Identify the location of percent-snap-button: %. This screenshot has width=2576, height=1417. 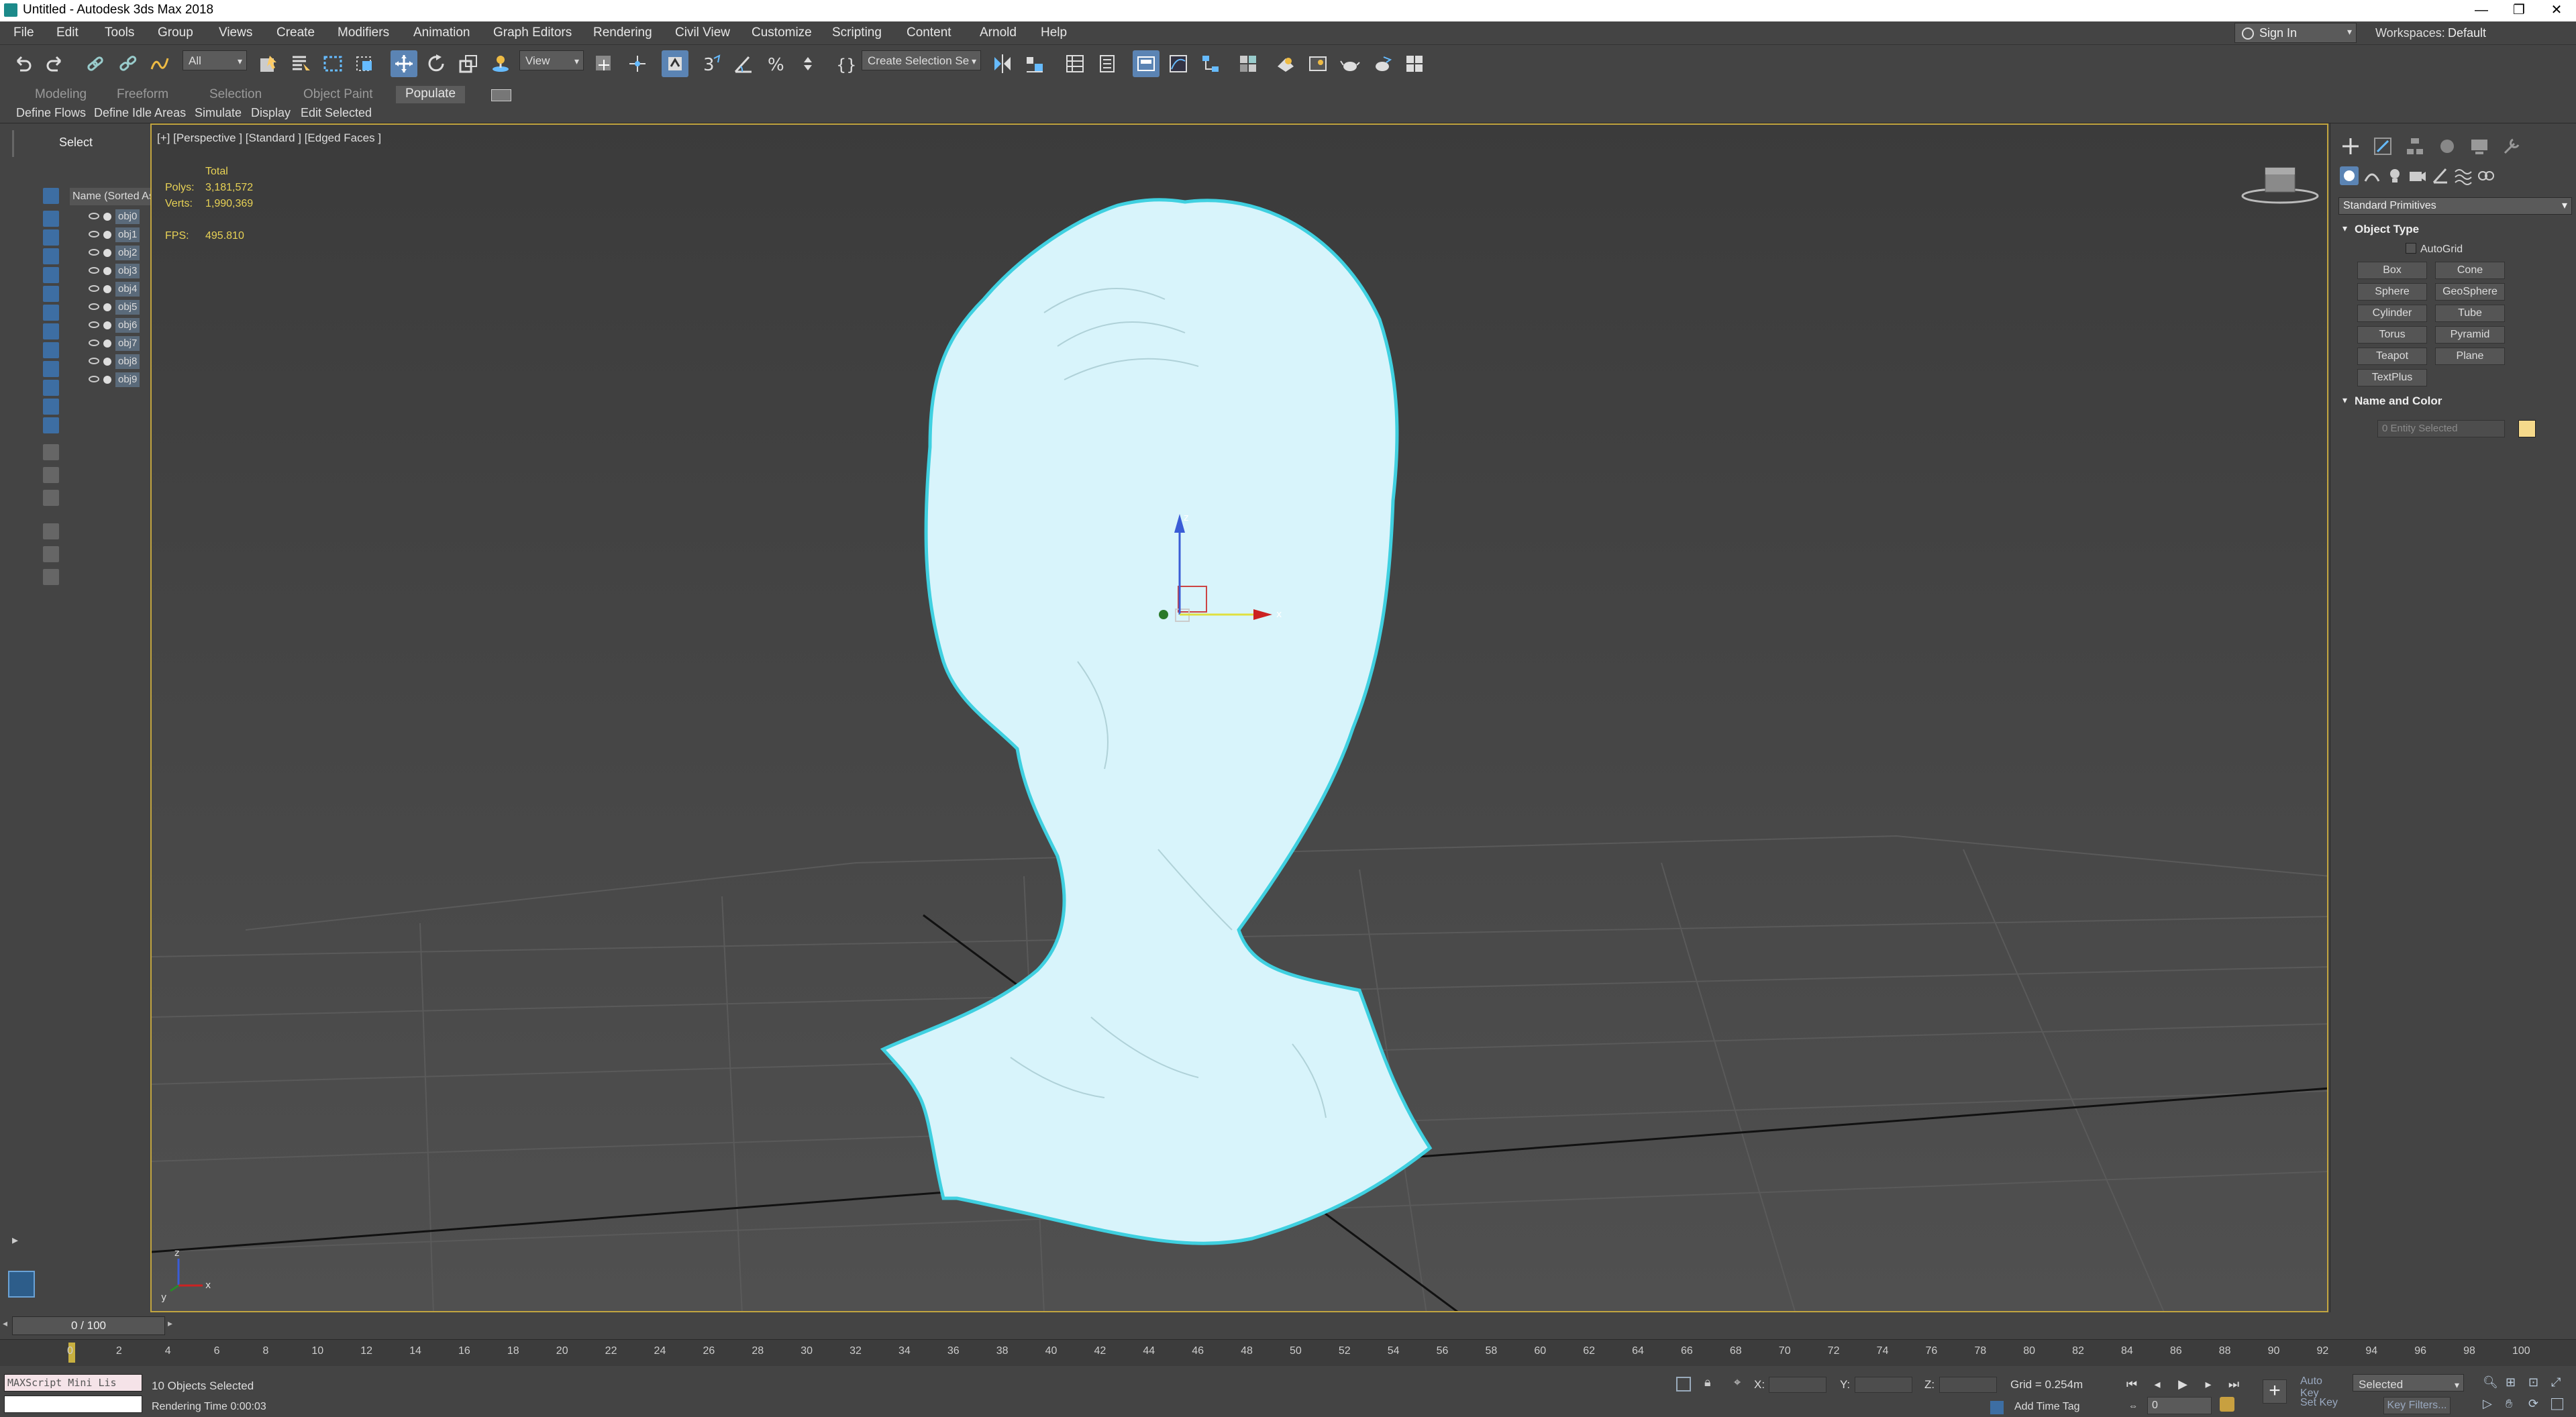
(775, 63).